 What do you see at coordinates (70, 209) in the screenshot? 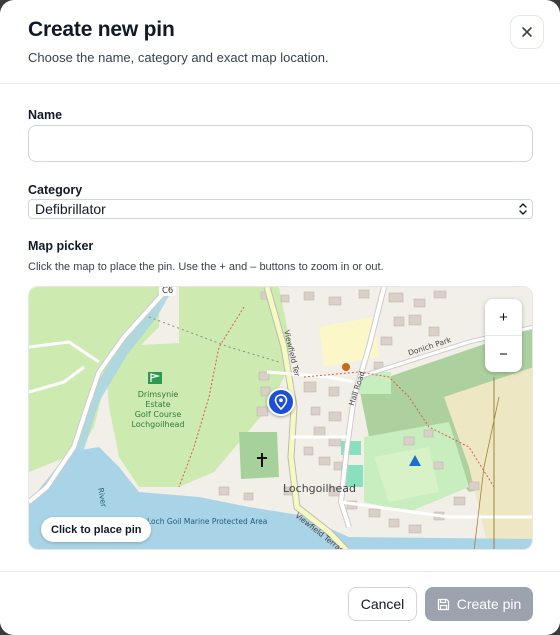
I see `category-selected-value: Defibrillator` at bounding box center [70, 209].